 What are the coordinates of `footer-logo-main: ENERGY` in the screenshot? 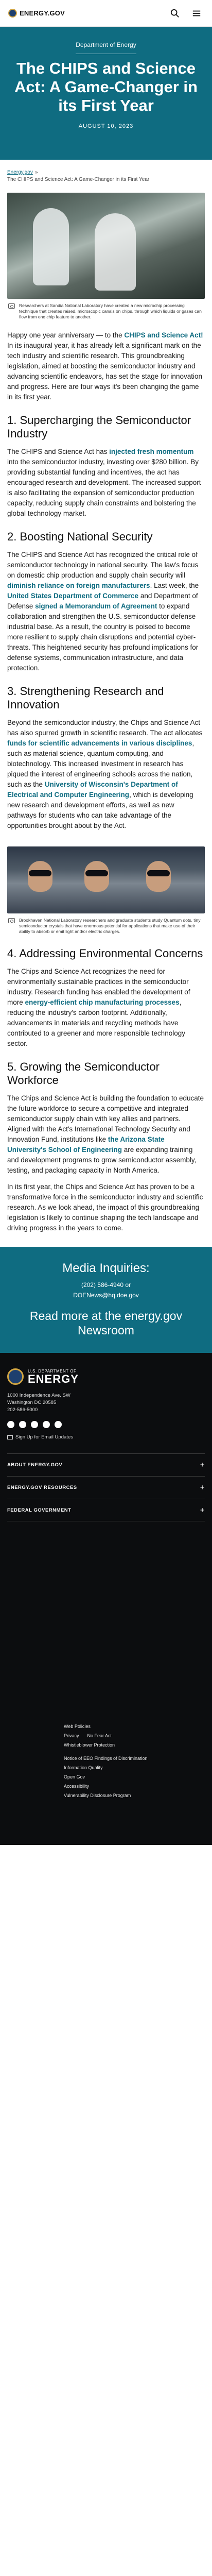 It's located at (53, 1378).